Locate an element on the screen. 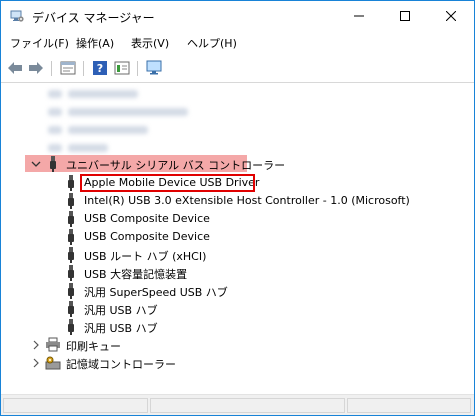  forward-button is located at coordinates (36, 68).